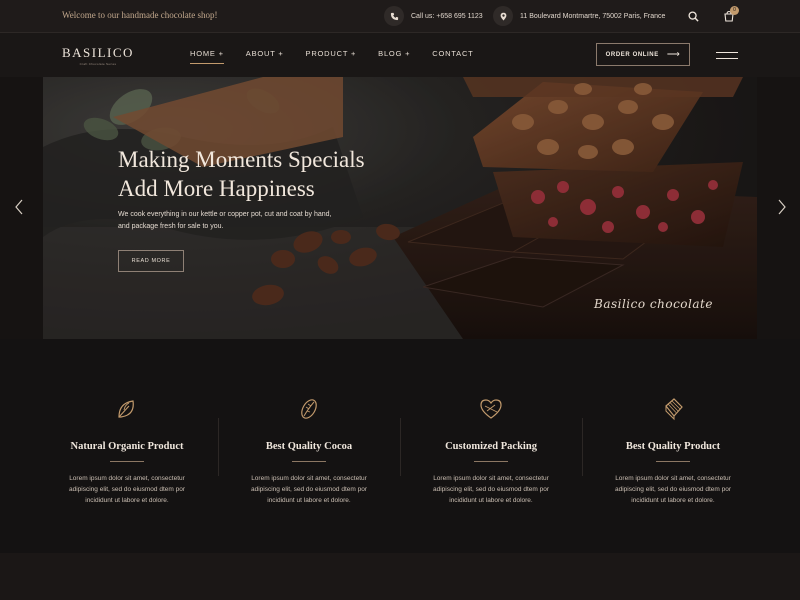  Describe the element at coordinates (171, 226) in the screenshot. I see `hero-subtitle-line-2: and package fresh for sale to you.` at that location.